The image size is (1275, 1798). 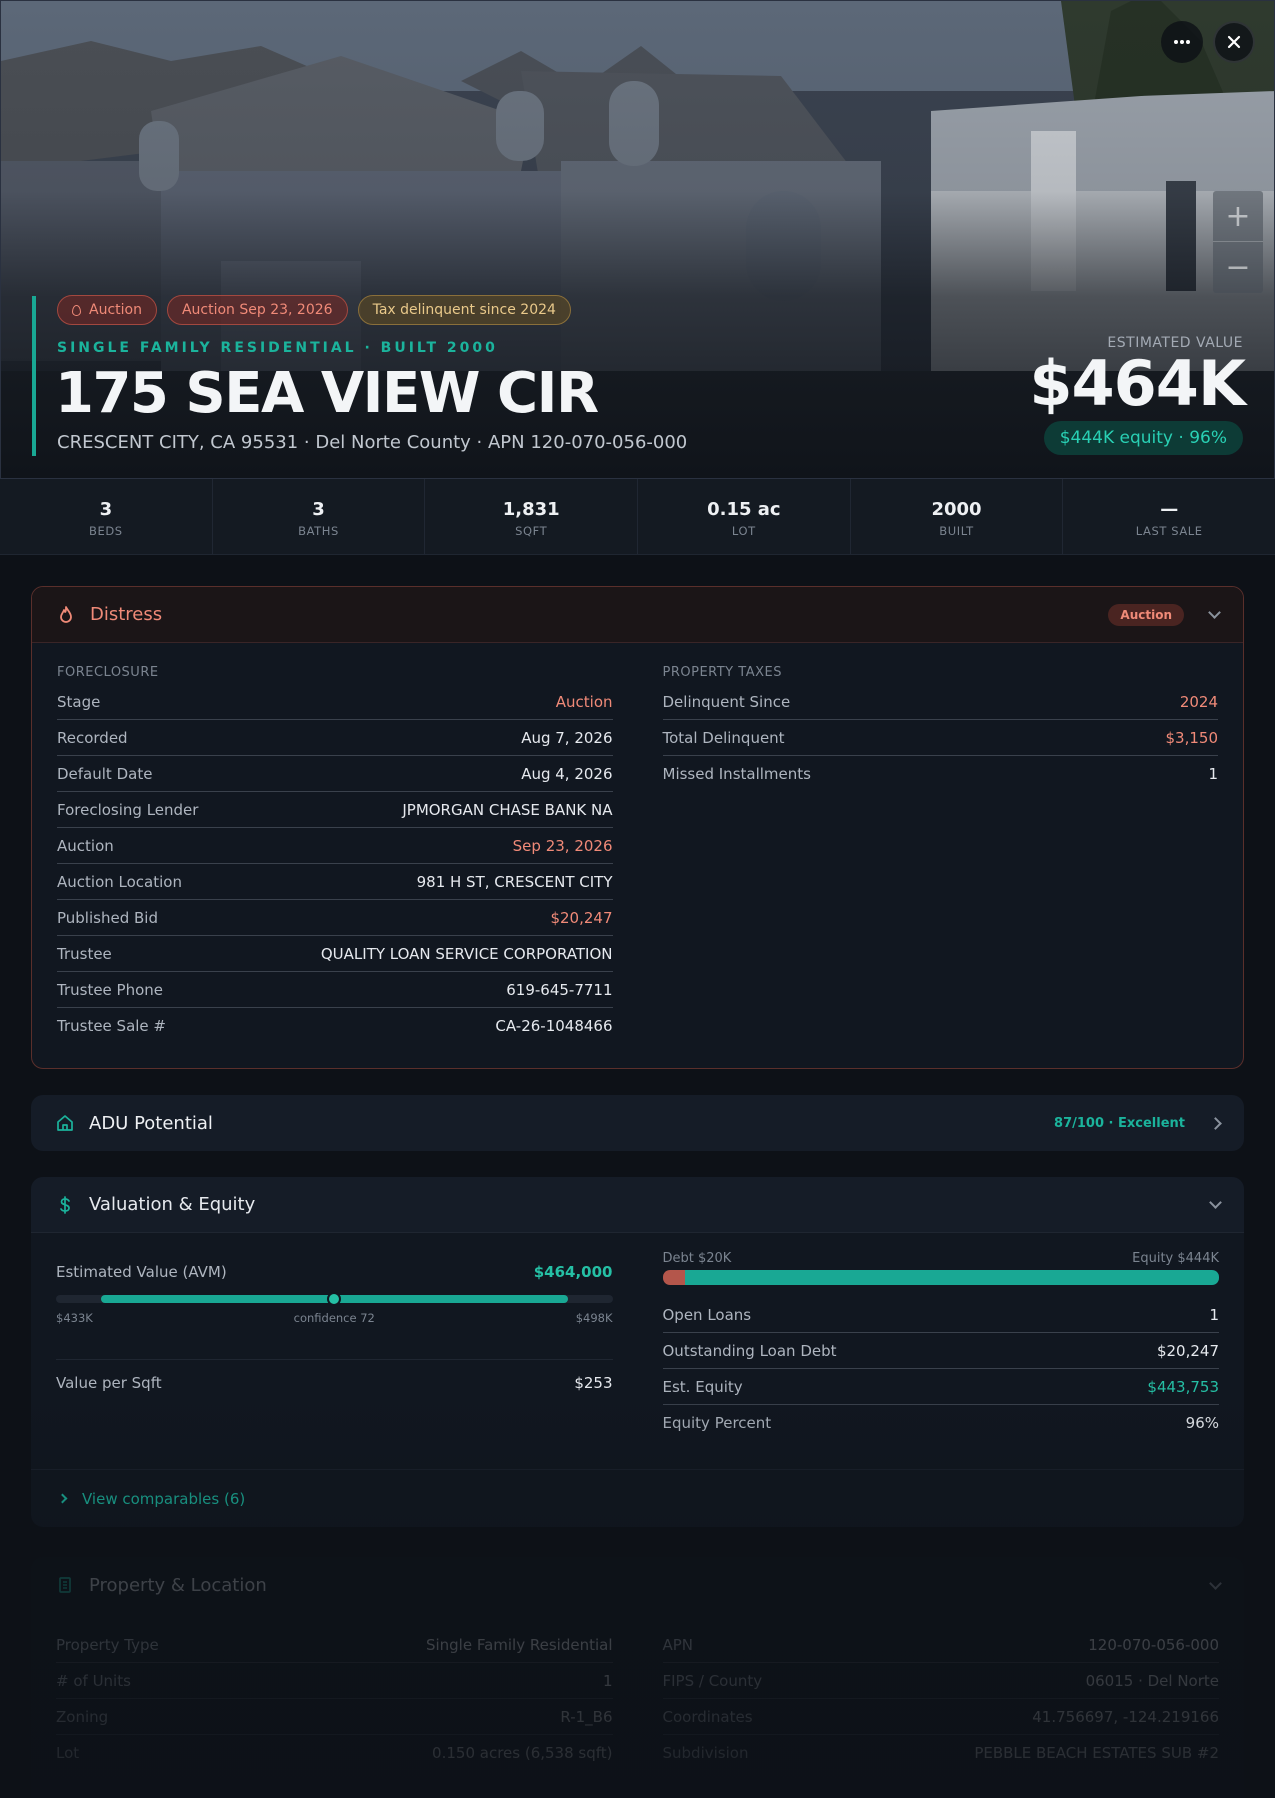 What do you see at coordinates (1169, 531) in the screenshot?
I see `stat-label: LAST SALE` at bounding box center [1169, 531].